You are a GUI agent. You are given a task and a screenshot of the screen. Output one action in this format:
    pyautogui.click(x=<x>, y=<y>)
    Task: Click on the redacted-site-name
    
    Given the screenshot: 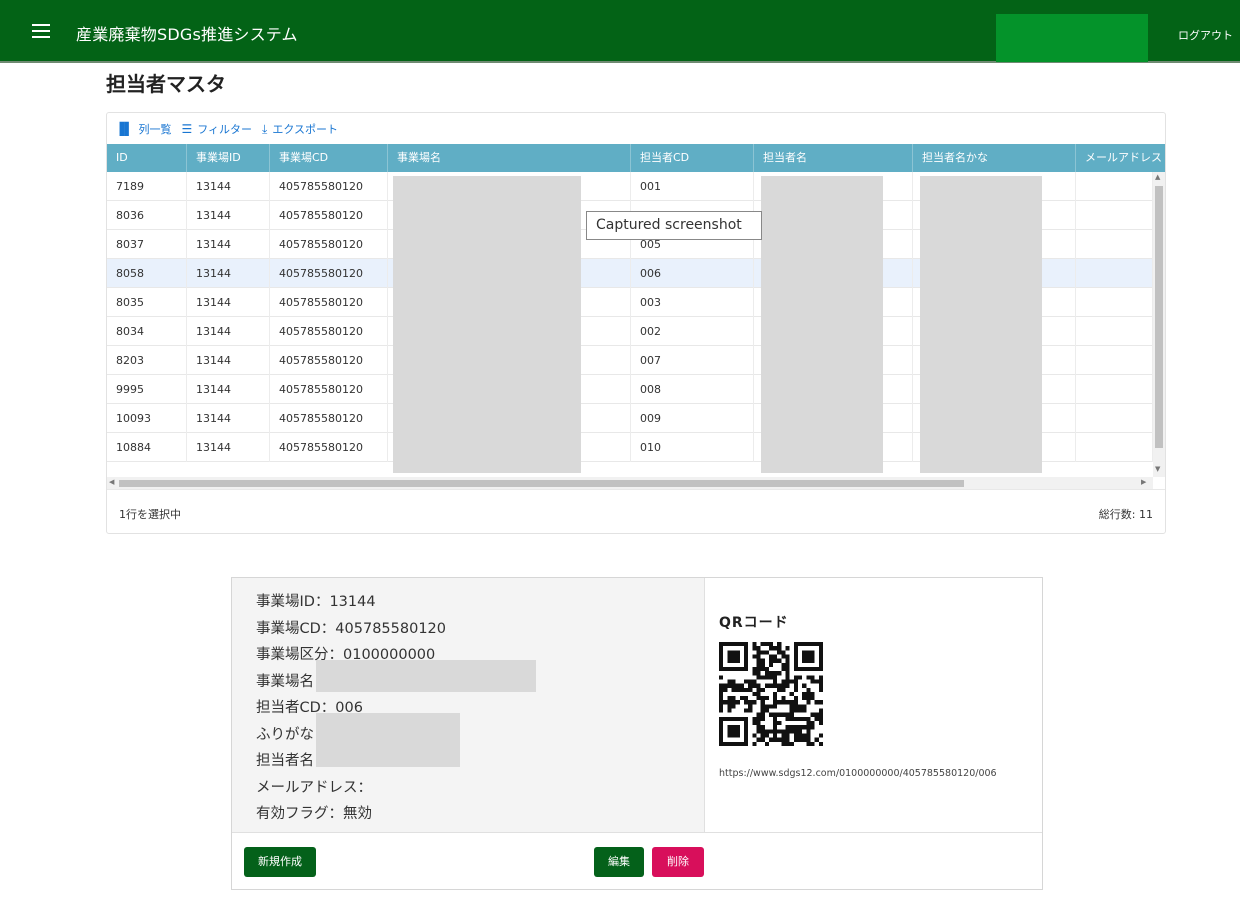 What is the action you would take?
    pyautogui.click(x=426, y=676)
    